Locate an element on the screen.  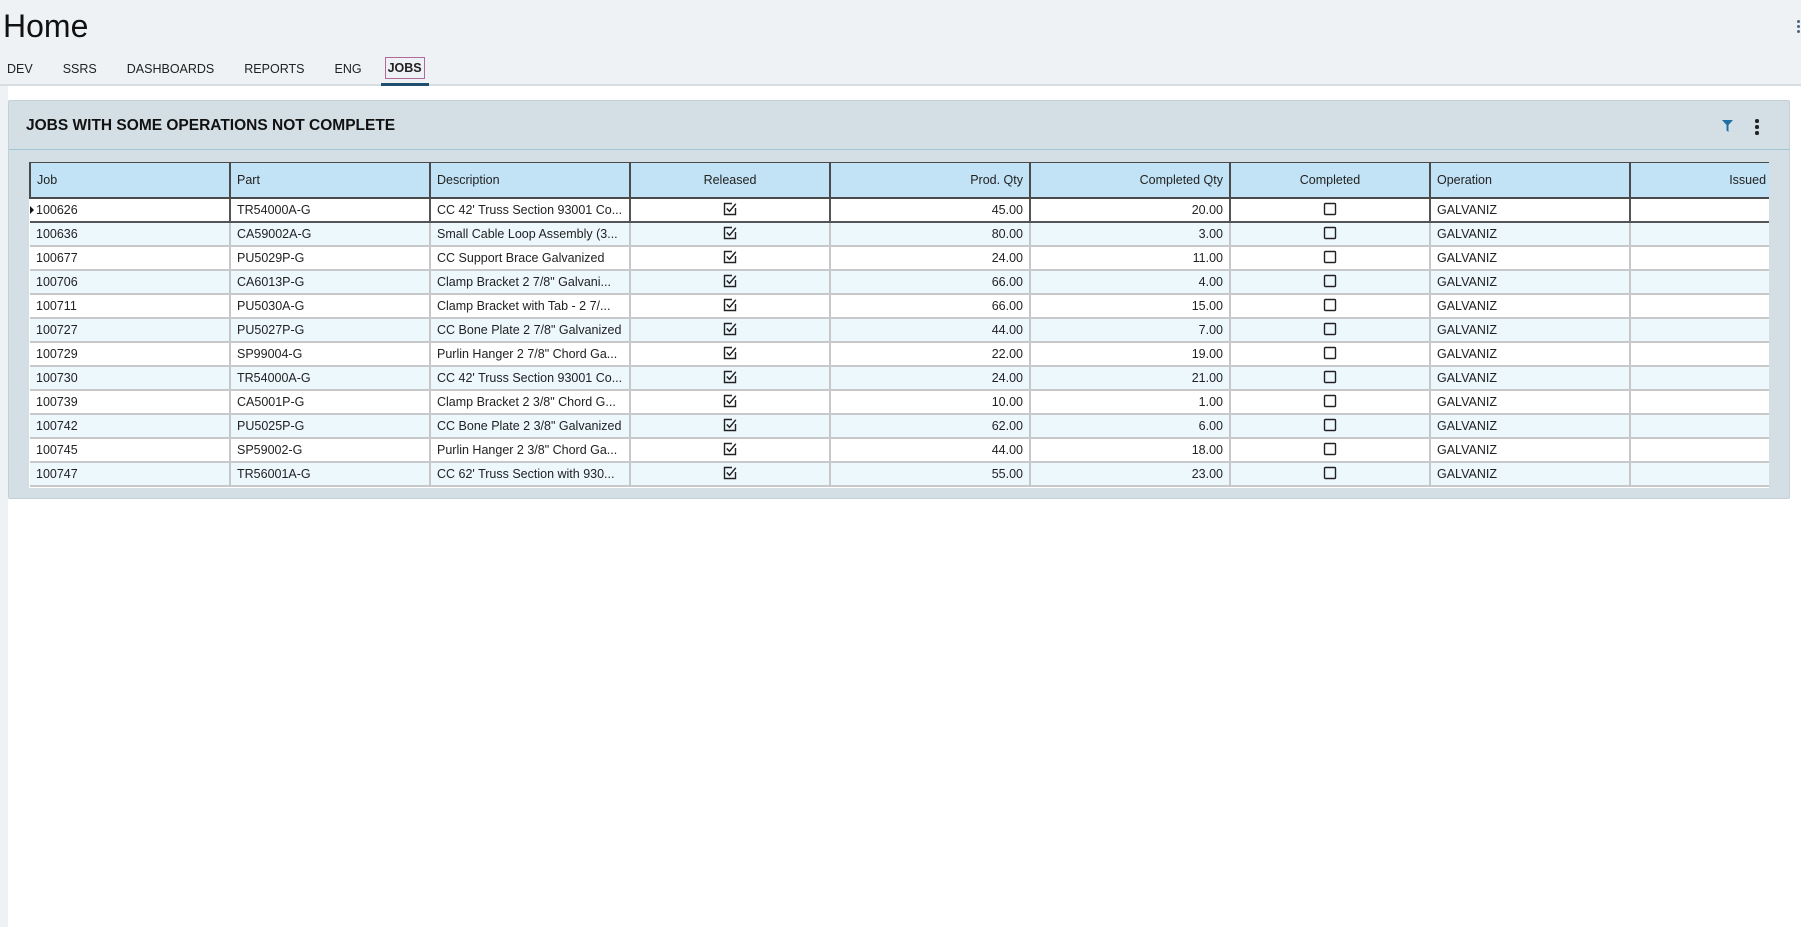
cell-completed-qty: 1.00 is located at coordinates (1130, 402).